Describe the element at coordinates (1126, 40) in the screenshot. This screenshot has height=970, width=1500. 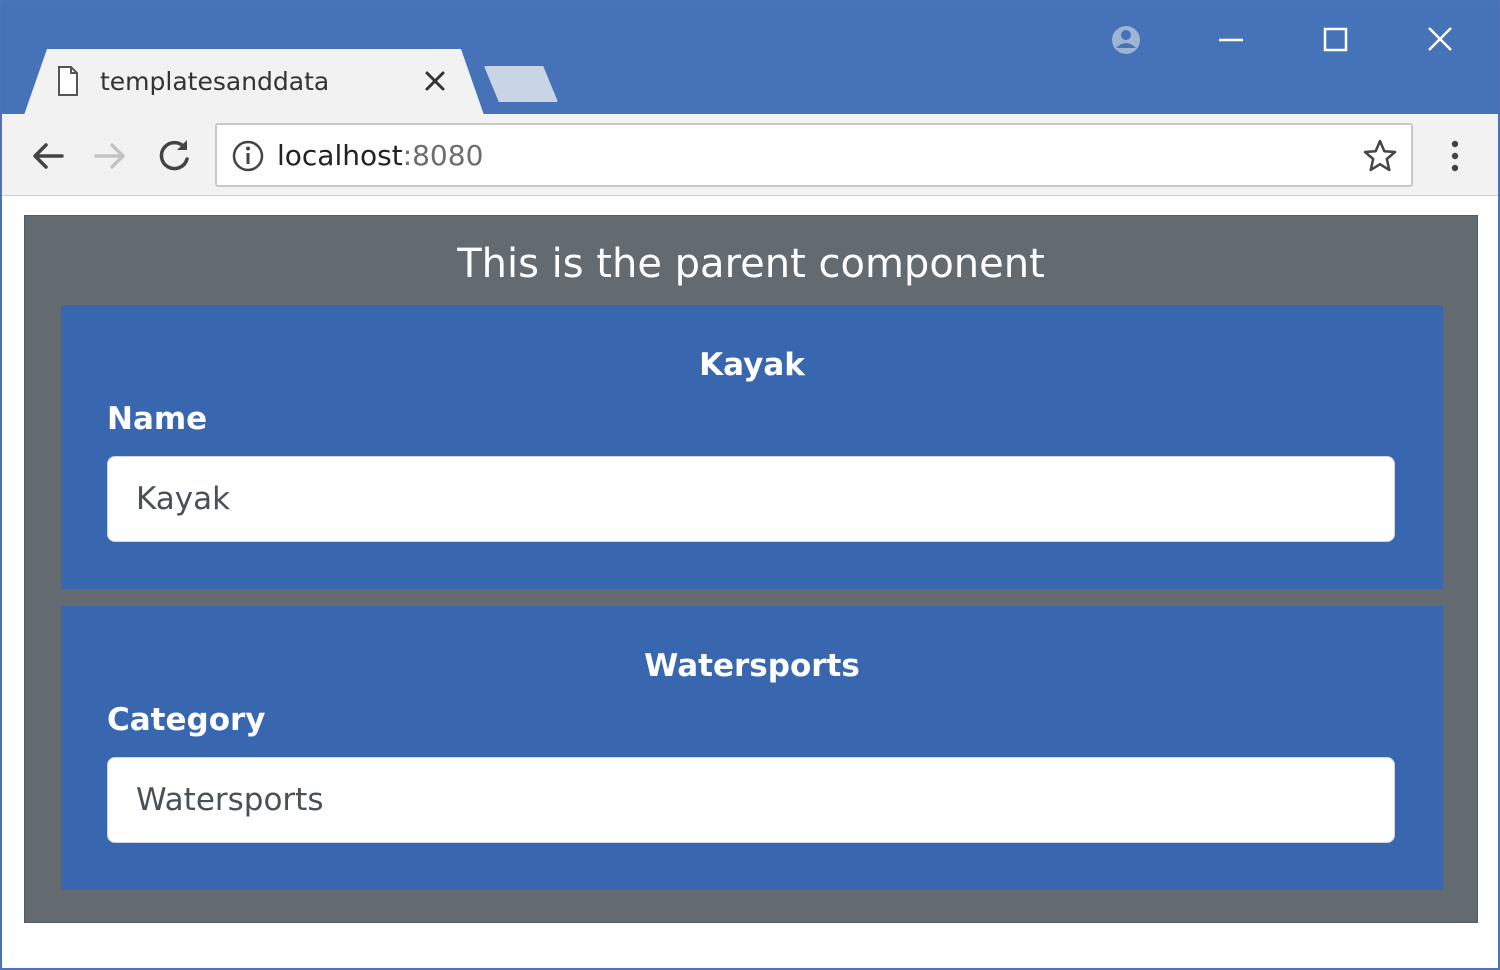
I see `profile-icon` at that location.